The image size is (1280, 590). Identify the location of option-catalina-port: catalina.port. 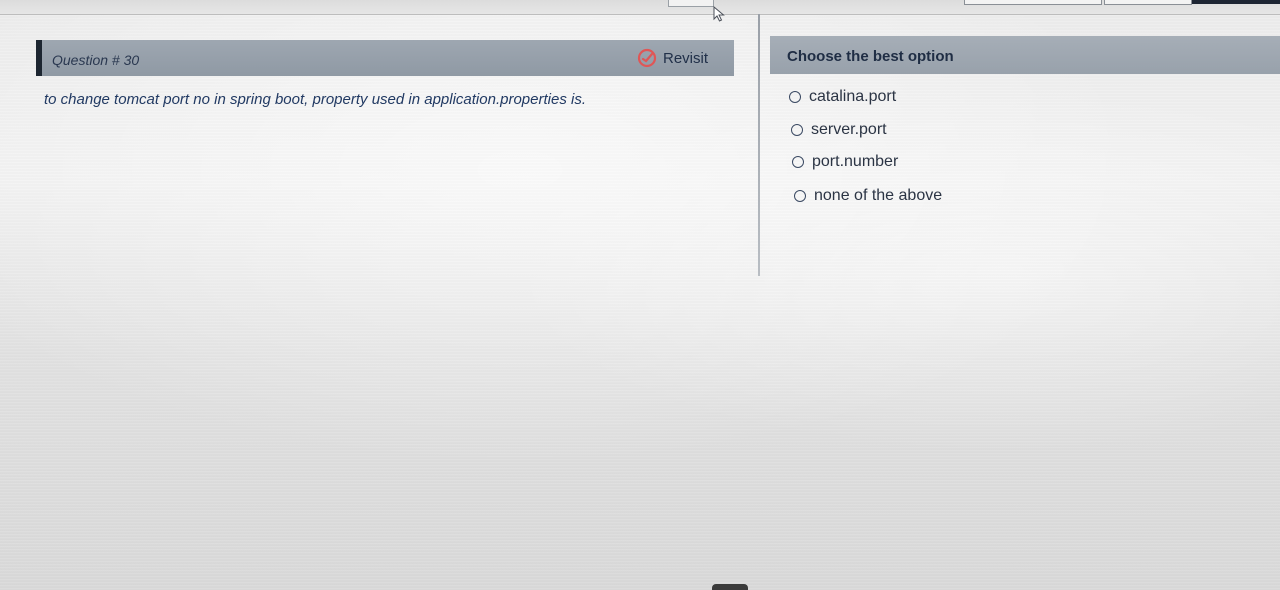
(842, 97).